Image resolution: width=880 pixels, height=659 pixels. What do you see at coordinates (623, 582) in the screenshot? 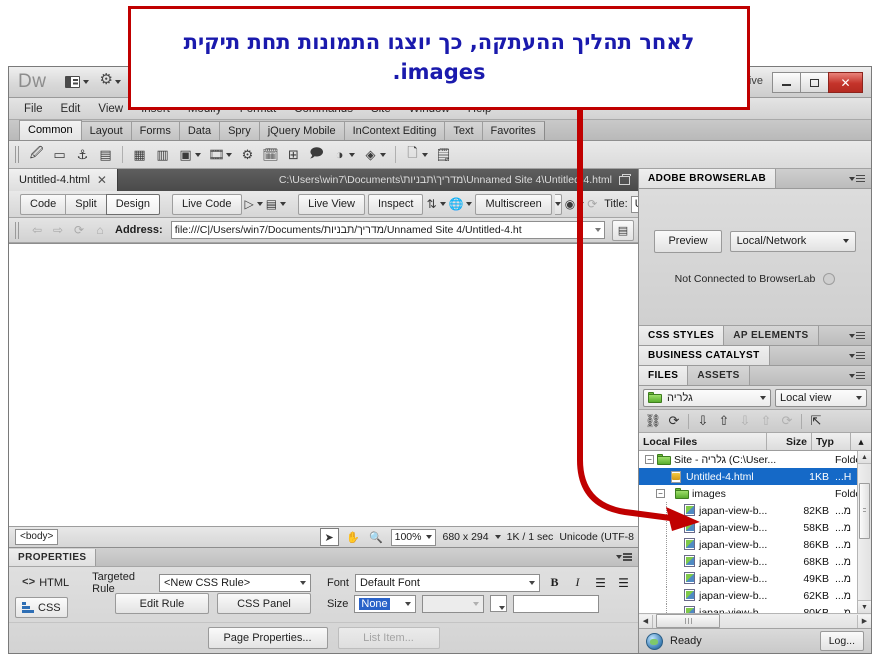
I see `align-center-icon: ☰` at bounding box center [623, 582].